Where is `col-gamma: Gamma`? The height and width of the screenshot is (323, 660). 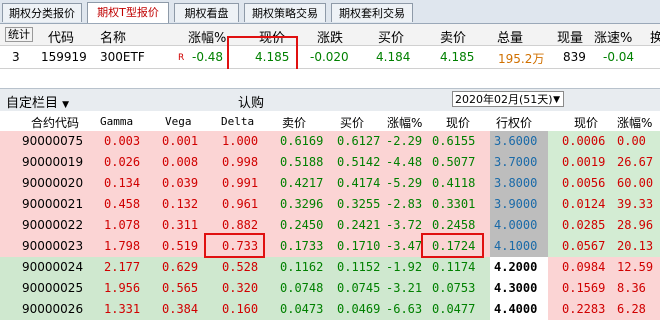 col-gamma: Gamma is located at coordinates (117, 121).